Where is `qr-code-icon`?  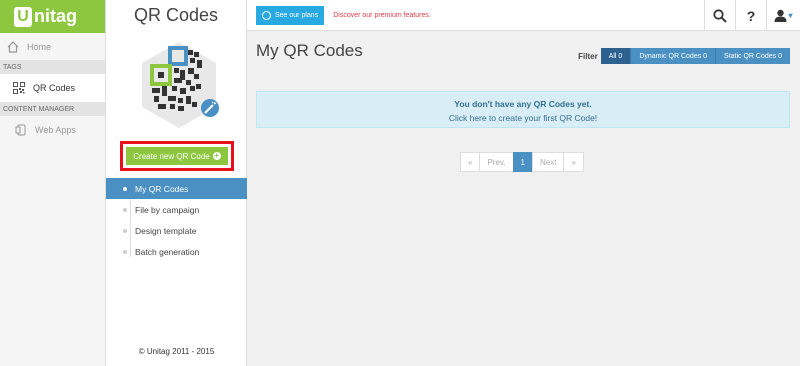 qr-code-icon is located at coordinates (18, 88).